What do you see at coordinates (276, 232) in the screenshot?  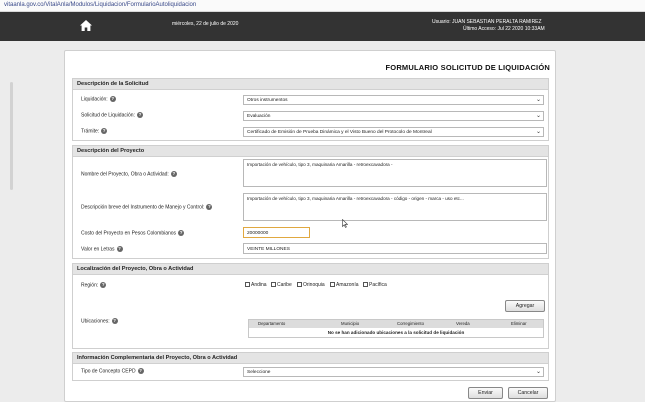 I see `costo-input: 20000000` at bounding box center [276, 232].